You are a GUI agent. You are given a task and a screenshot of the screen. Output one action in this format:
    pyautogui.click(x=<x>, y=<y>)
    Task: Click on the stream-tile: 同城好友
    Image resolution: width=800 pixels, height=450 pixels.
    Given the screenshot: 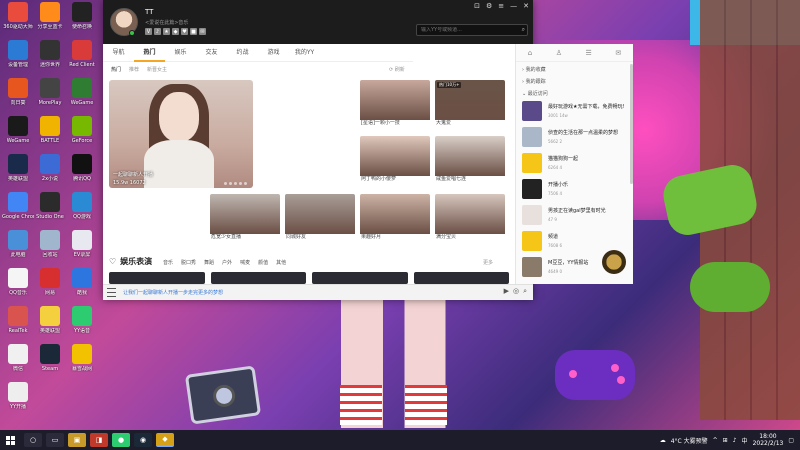 What is the action you would take?
    pyautogui.click(x=320, y=220)
    